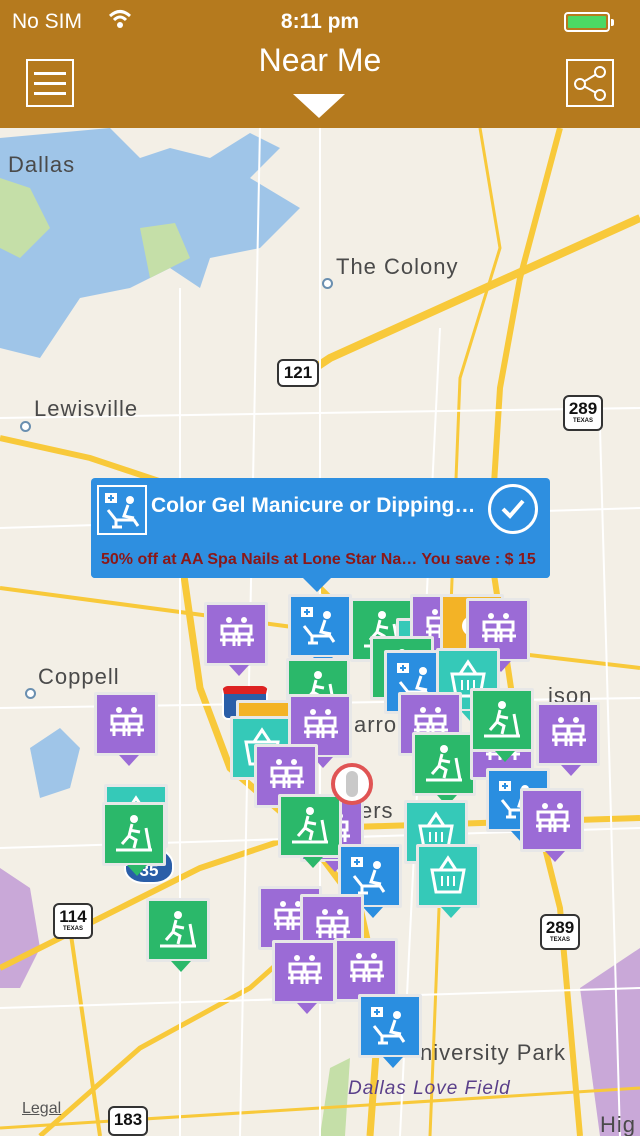 The height and width of the screenshot is (1136, 640). What do you see at coordinates (79, 676) in the screenshot?
I see `map-label-coppell: Coppell` at bounding box center [79, 676].